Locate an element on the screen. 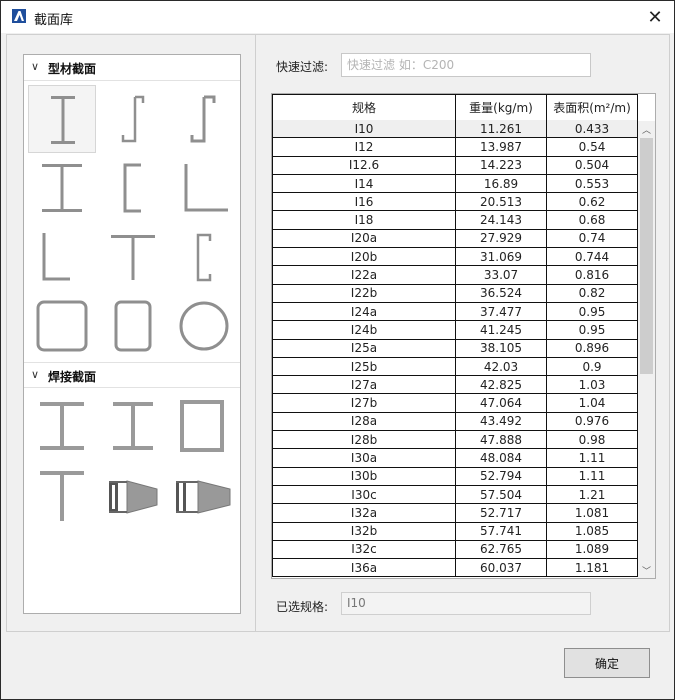 This screenshot has height=700, width=675. welded-box-shape is located at coordinates (204, 426).